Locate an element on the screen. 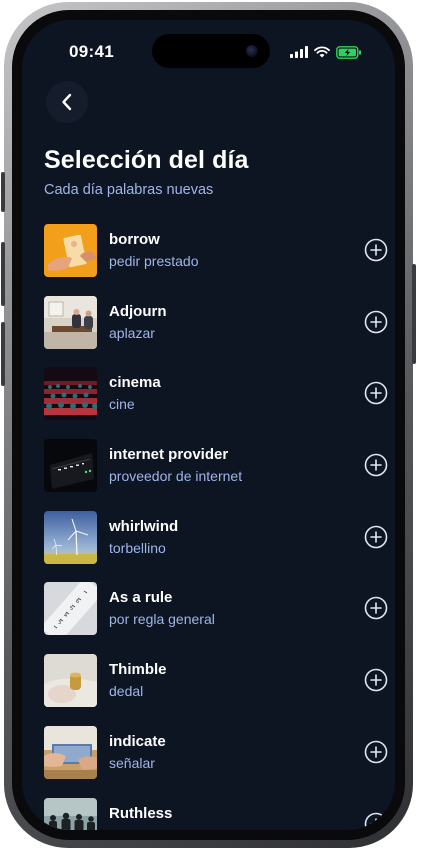  borrow-thumbnail is located at coordinates (70, 250).